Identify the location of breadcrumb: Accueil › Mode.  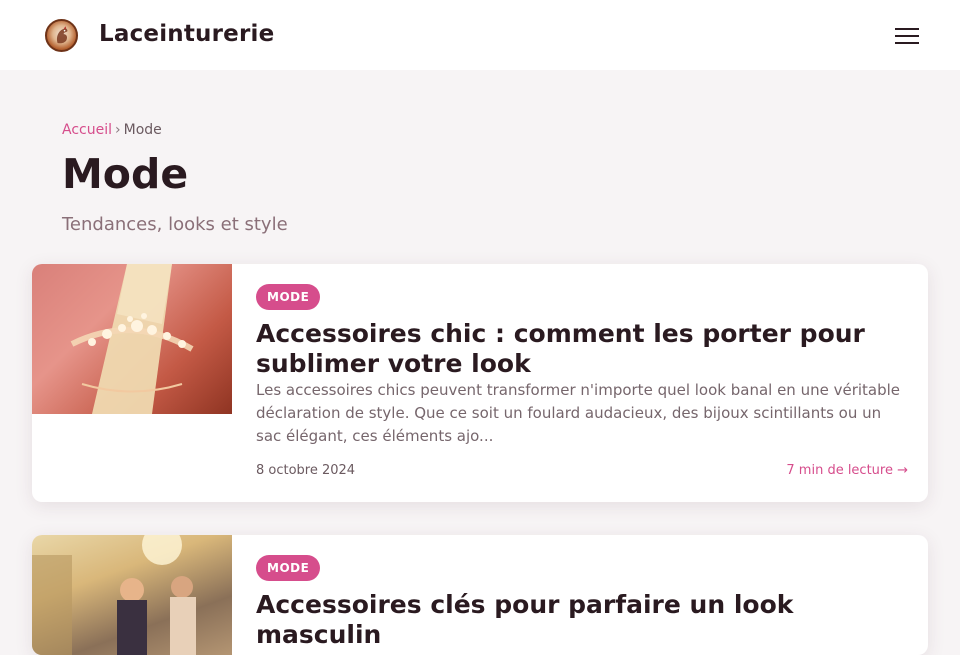
(112, 130).